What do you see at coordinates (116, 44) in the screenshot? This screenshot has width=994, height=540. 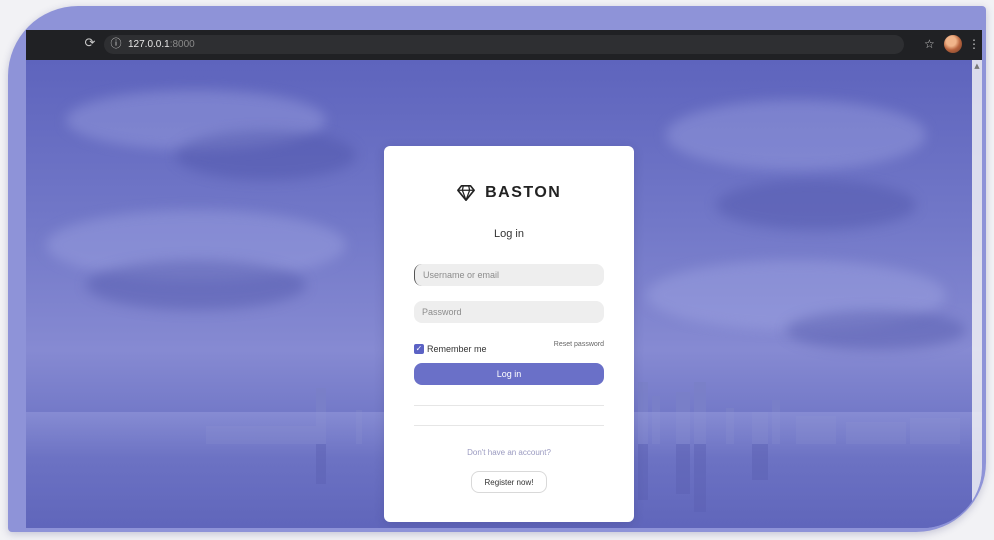 I see `info-icon: ⓘ` at bounding box center [116, 44].